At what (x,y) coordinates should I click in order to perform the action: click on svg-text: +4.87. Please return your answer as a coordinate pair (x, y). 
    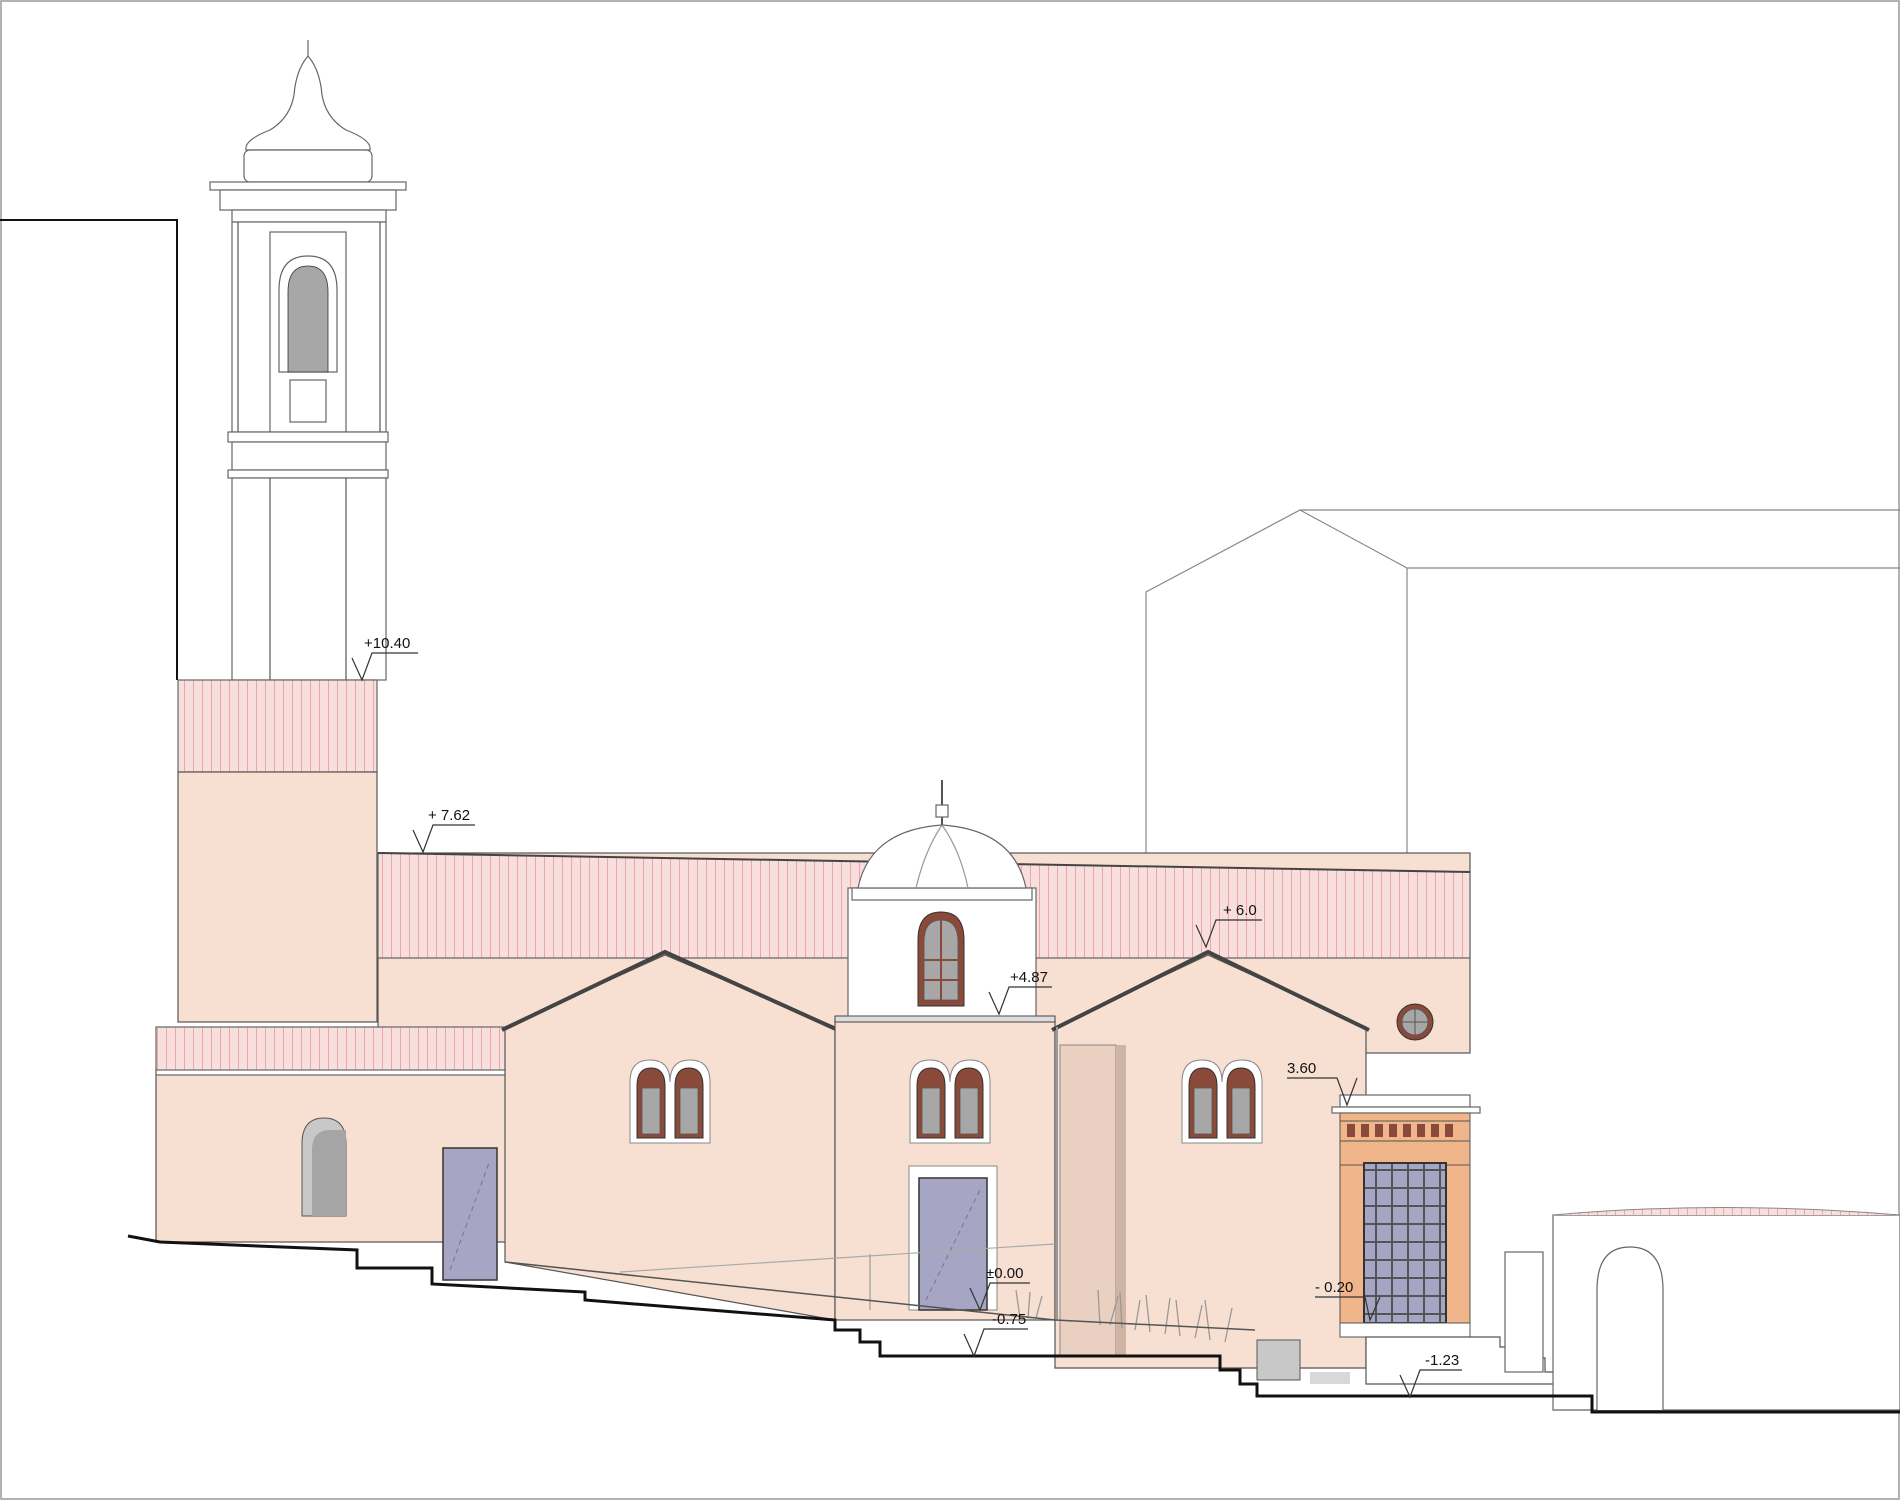
    Looking at the image, I should click on (1029, 977).